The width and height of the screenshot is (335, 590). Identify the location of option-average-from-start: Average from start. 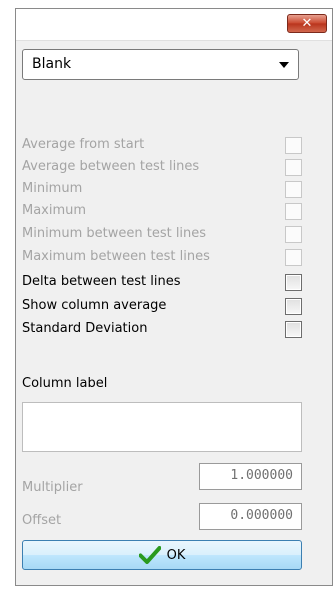
(162, 147).